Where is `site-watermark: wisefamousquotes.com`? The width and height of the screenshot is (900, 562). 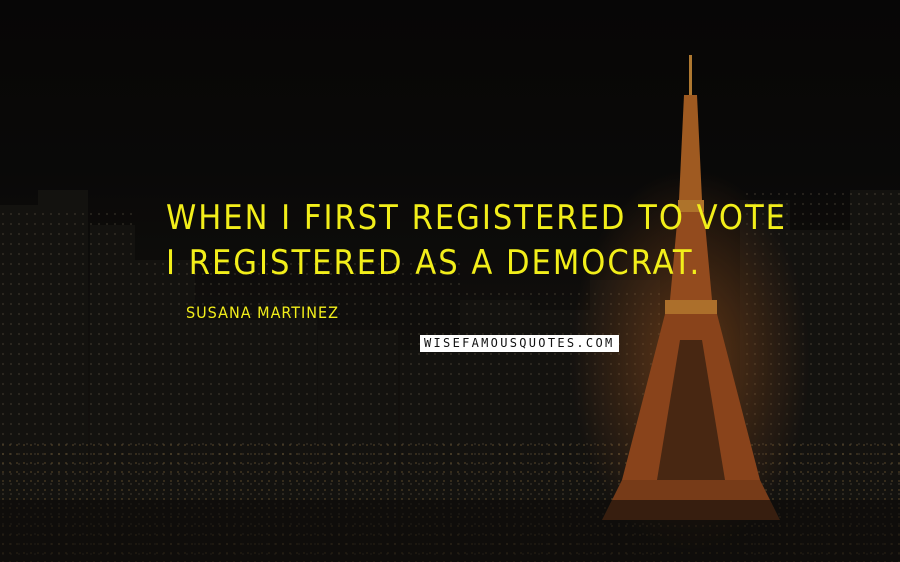 site-watermark: wisefamousquotes.com is located at coordinates (519, 343).